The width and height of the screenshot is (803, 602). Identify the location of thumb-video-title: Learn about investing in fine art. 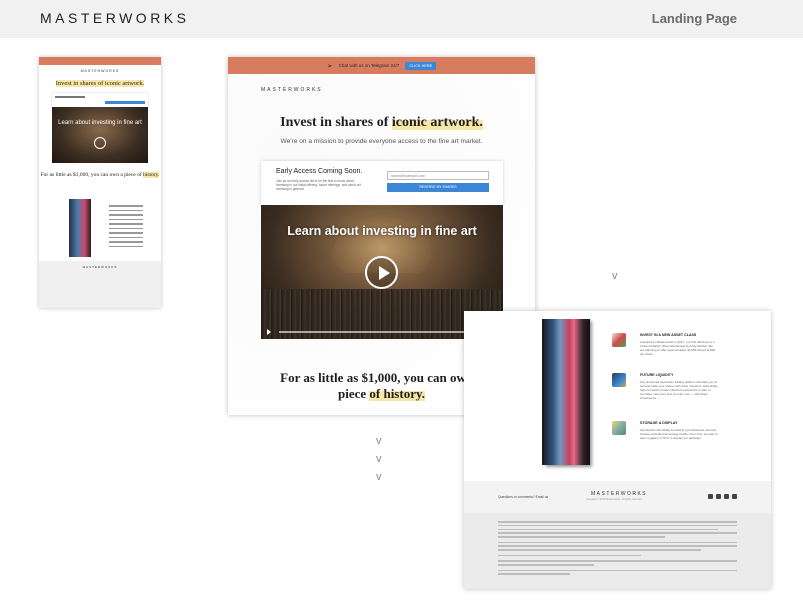
(100, 123).